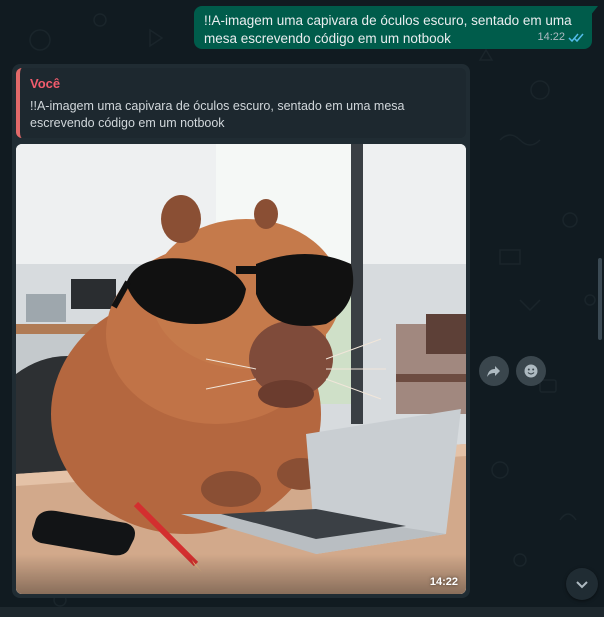 This screenshot has width=604, height=617. I want to click on forward-button, so click(494, 371).